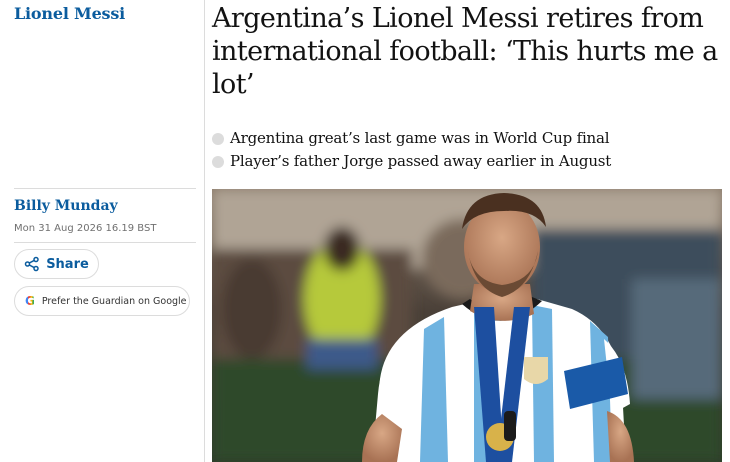 Image resolution: width=730 pixels, height=462 pixels. Describe the element at coordinates (30, 301) in the screenshot. I see `google-icon: G` at that location.